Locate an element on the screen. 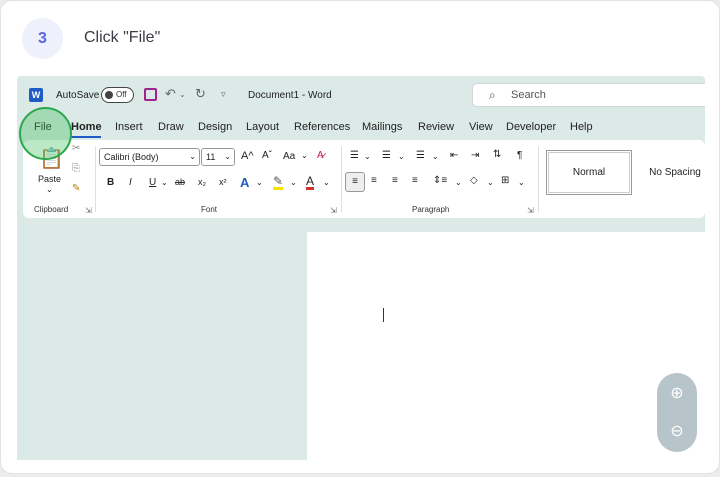 This screenshot has width=720, height=477. word-logo-icon: W is located at coordinates (36, 95).